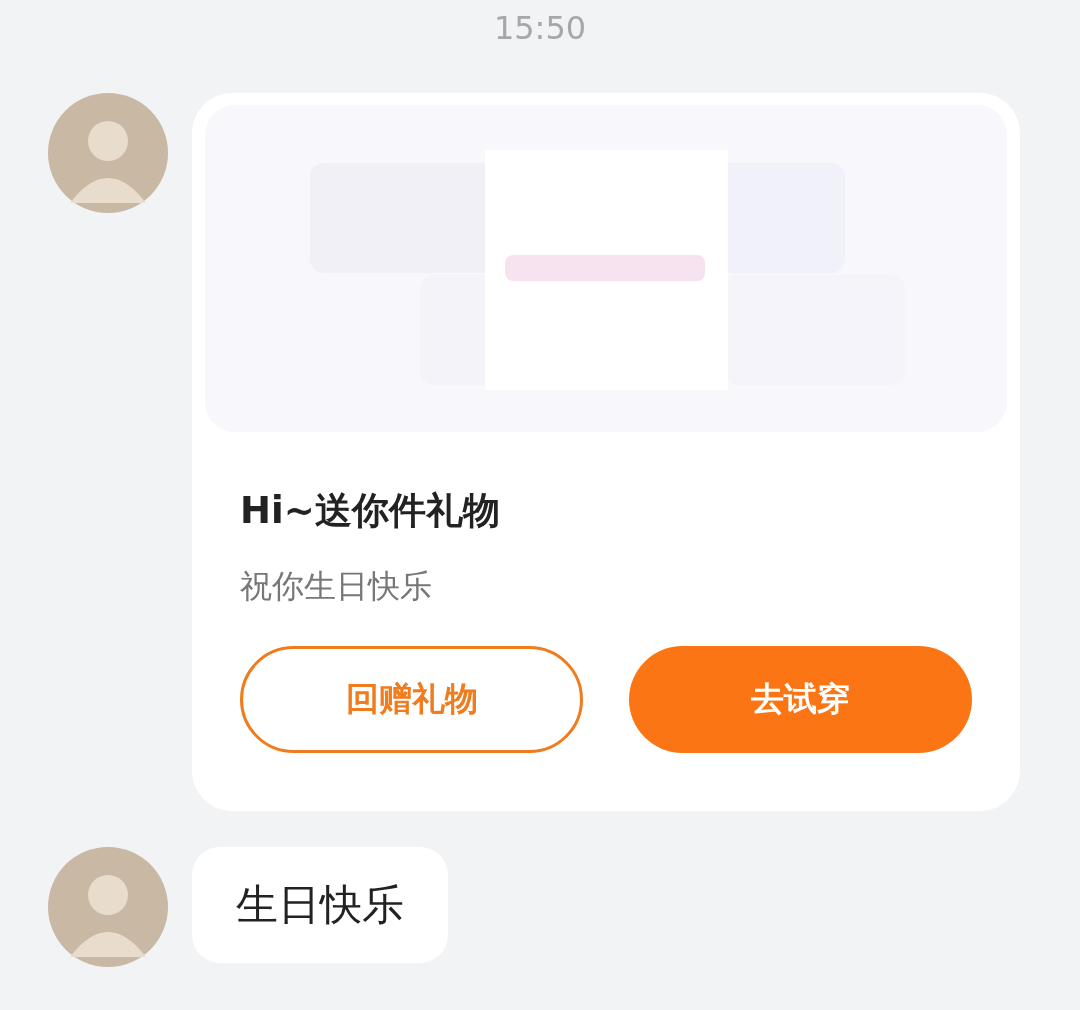 The image size is (1080, 1010). Describe the element at coordinates (336, 586) in the screenshot. I see `card-subtitle: 祝你生日快乐` at that location.